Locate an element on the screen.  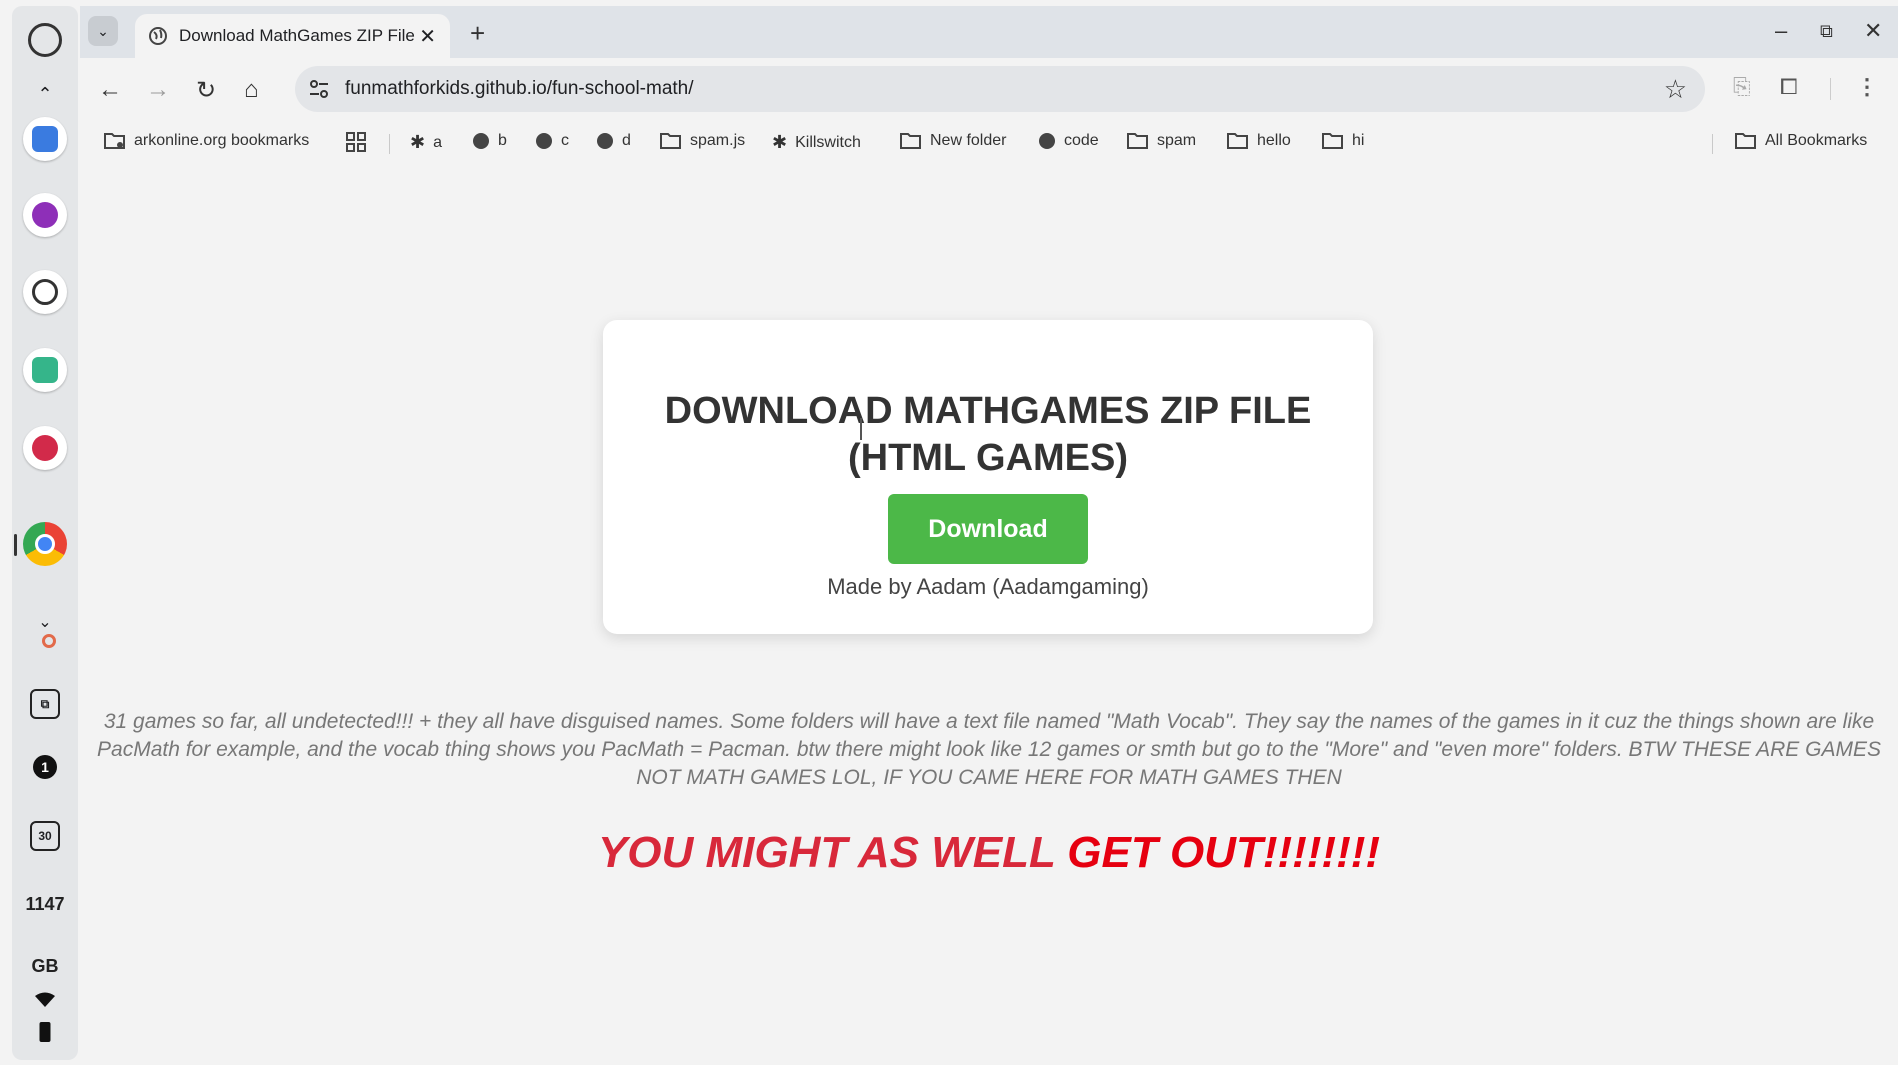
calendar-icon: 30 is located at coordinates (45, 836).